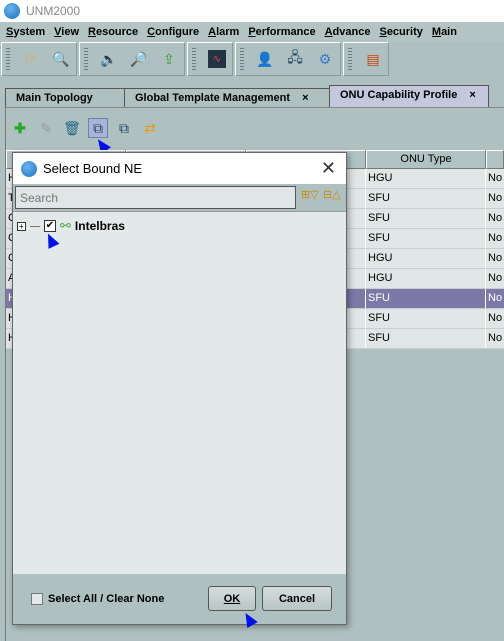 The image size is (504, 641). What do you see at coordinates (50, 226) in the screenshot?
I see `ne-checkbox: ✔` at bounding box center [50, 226].